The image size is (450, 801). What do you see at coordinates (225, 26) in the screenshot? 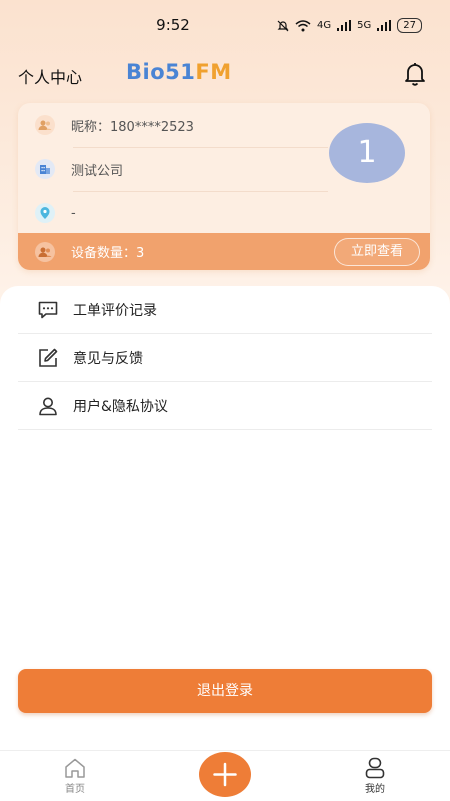
I see `status-bar: 9:52 4G 5G 27` at bounding box center [225, 26].